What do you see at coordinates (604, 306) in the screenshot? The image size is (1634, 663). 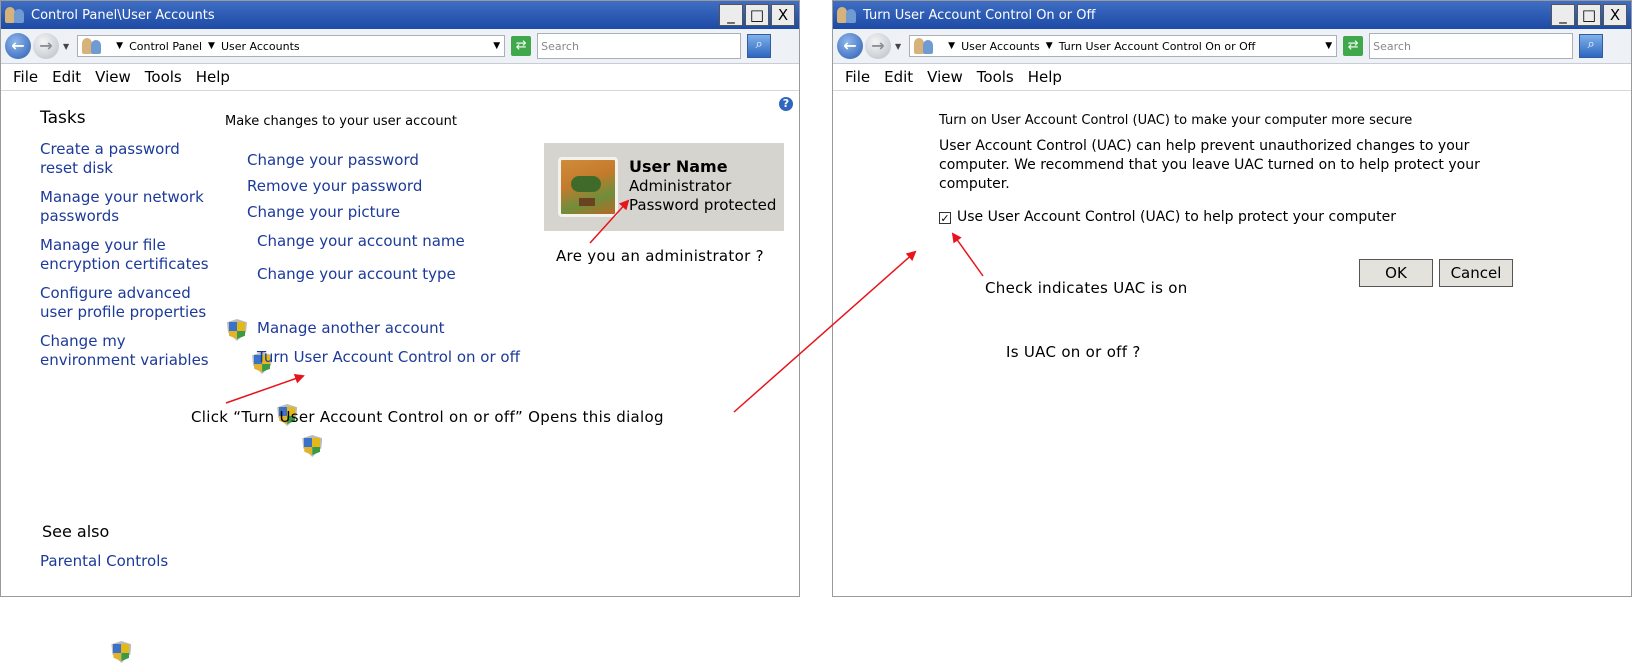 I see `annotation-arrows` at bounding box center [604, 306].